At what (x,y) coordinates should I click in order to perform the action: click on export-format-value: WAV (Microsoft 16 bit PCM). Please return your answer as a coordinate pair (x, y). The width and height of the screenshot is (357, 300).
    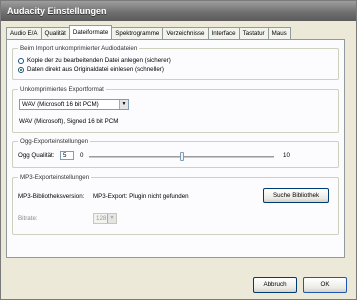
    Looking at the image, I should click on (60, 104).